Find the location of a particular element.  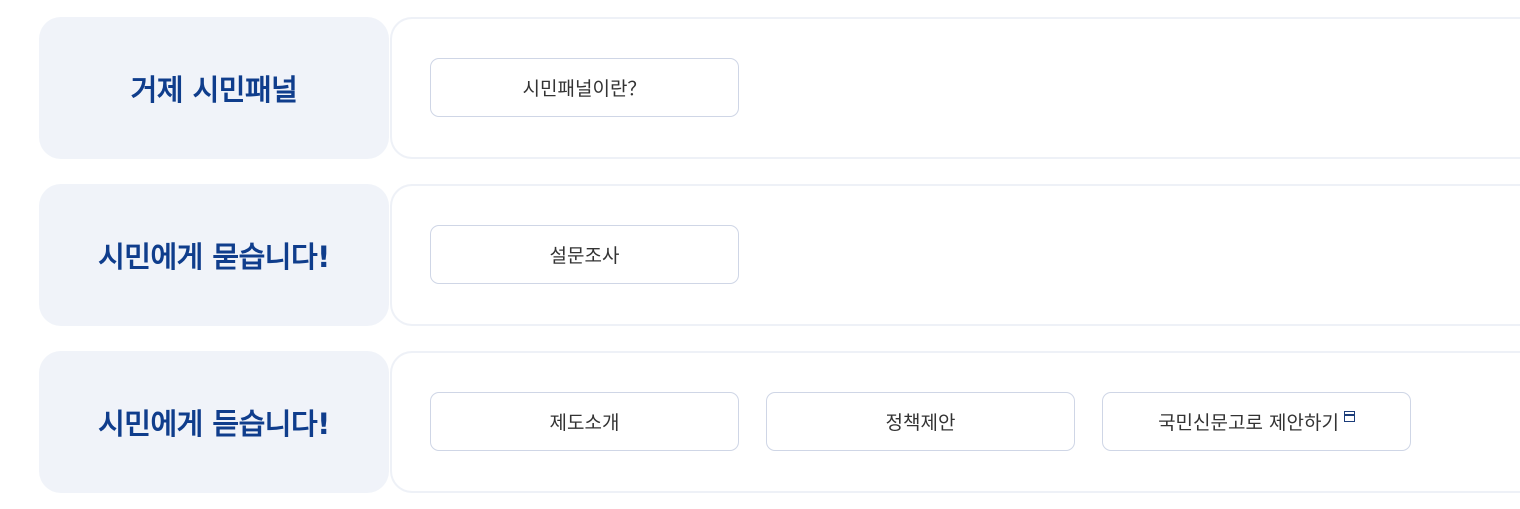

section-title-box: 시민에게 듣습니다! is located at coordinates (214, 422).